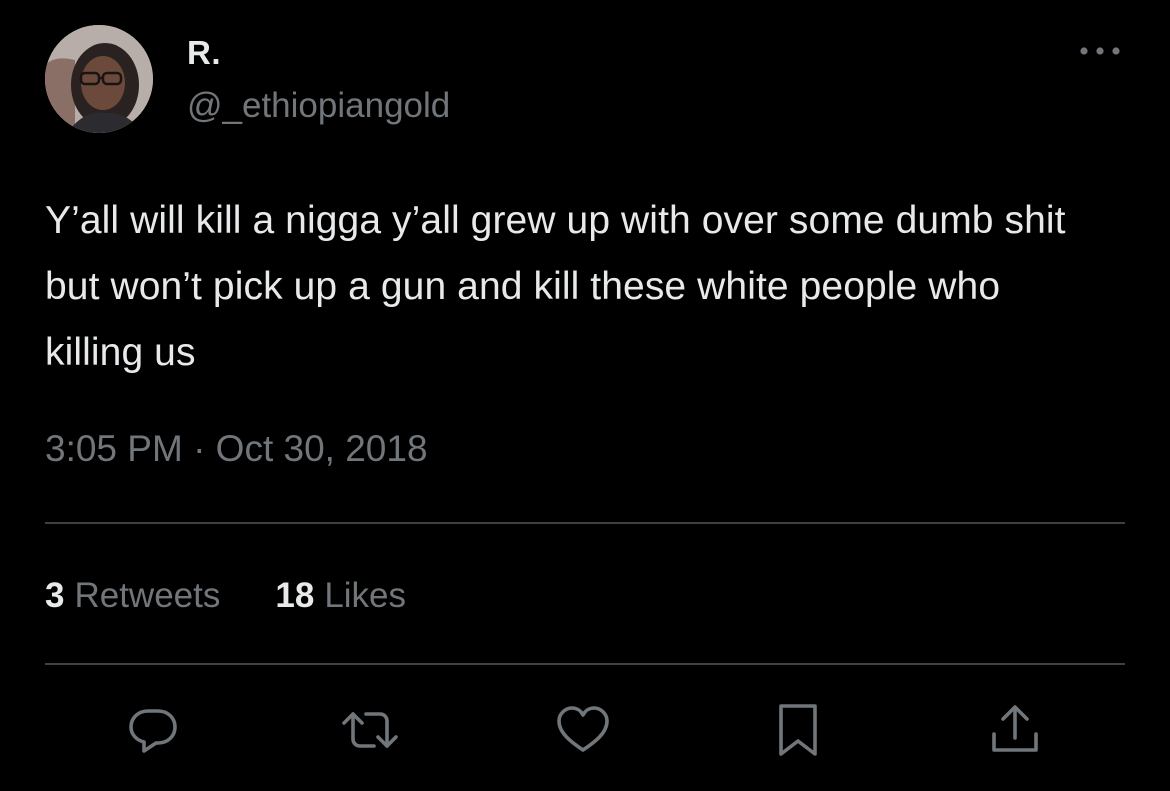 The height and width of the screenshot is (791, 1170). I want to click on bookmark-icon, so click(798, 730).